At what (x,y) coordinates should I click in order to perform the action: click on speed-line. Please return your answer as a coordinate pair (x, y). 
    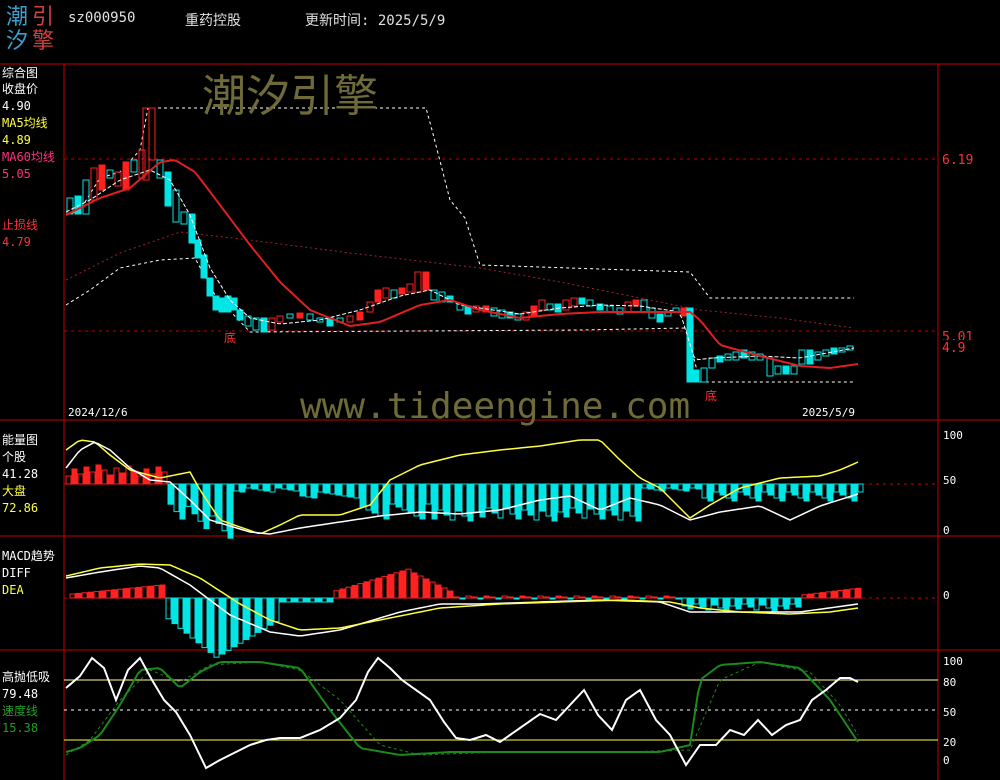
    Looking at the image, I should click on (462, 708).